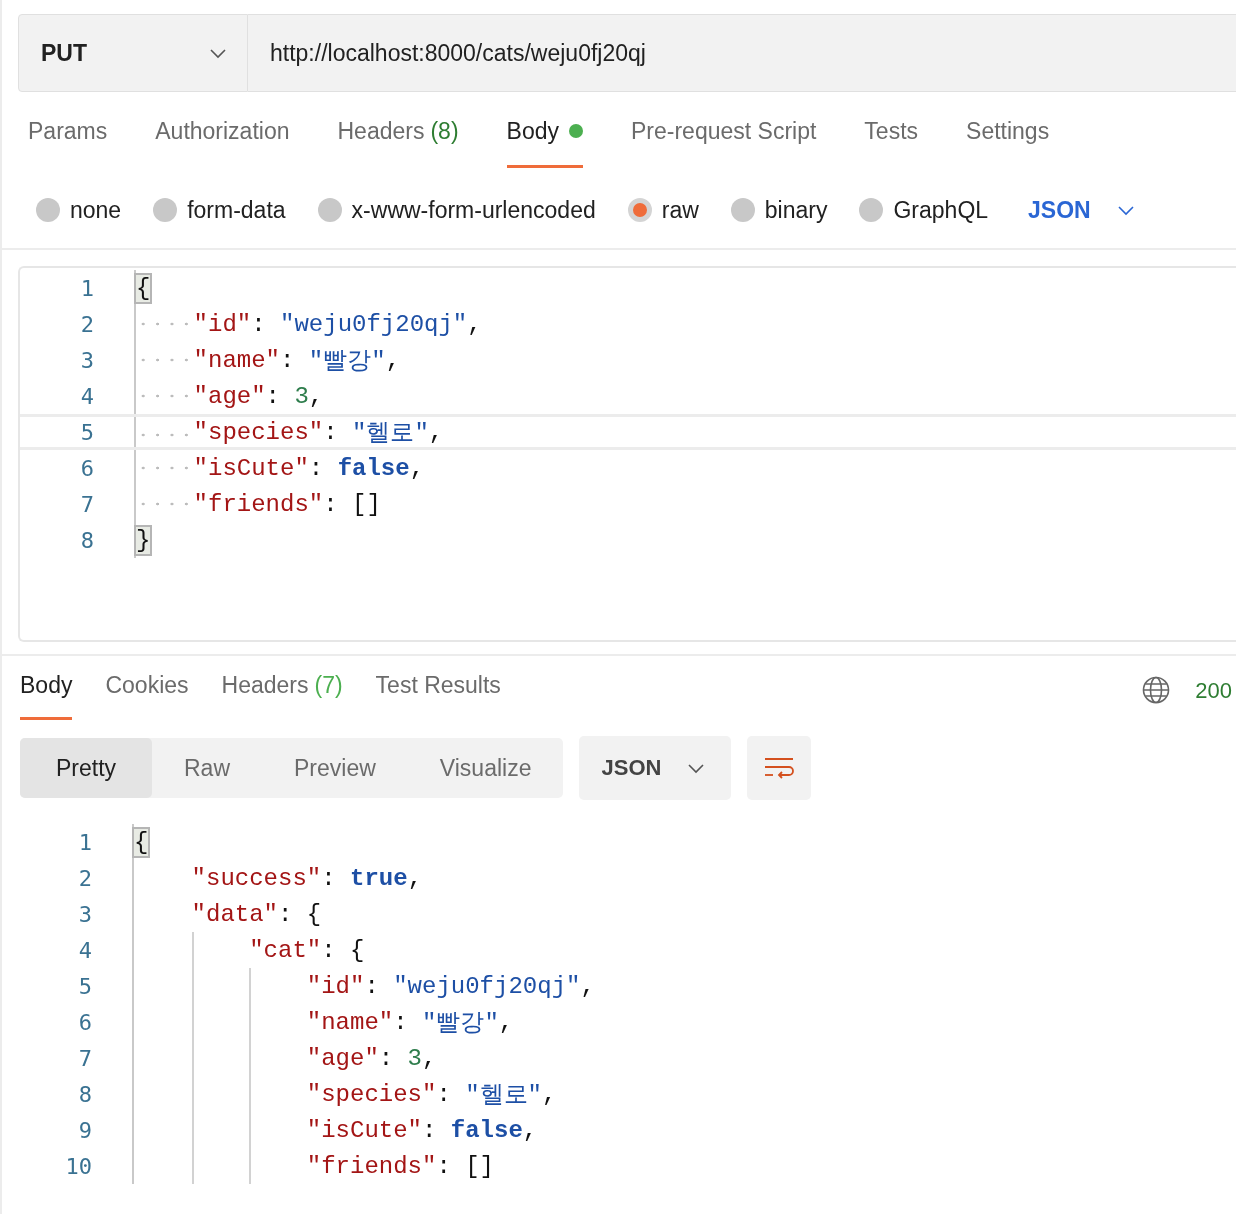 The height and width of the screenshot is (1214, 1236). I want to click on request-tab: Params, so click(68, 141).